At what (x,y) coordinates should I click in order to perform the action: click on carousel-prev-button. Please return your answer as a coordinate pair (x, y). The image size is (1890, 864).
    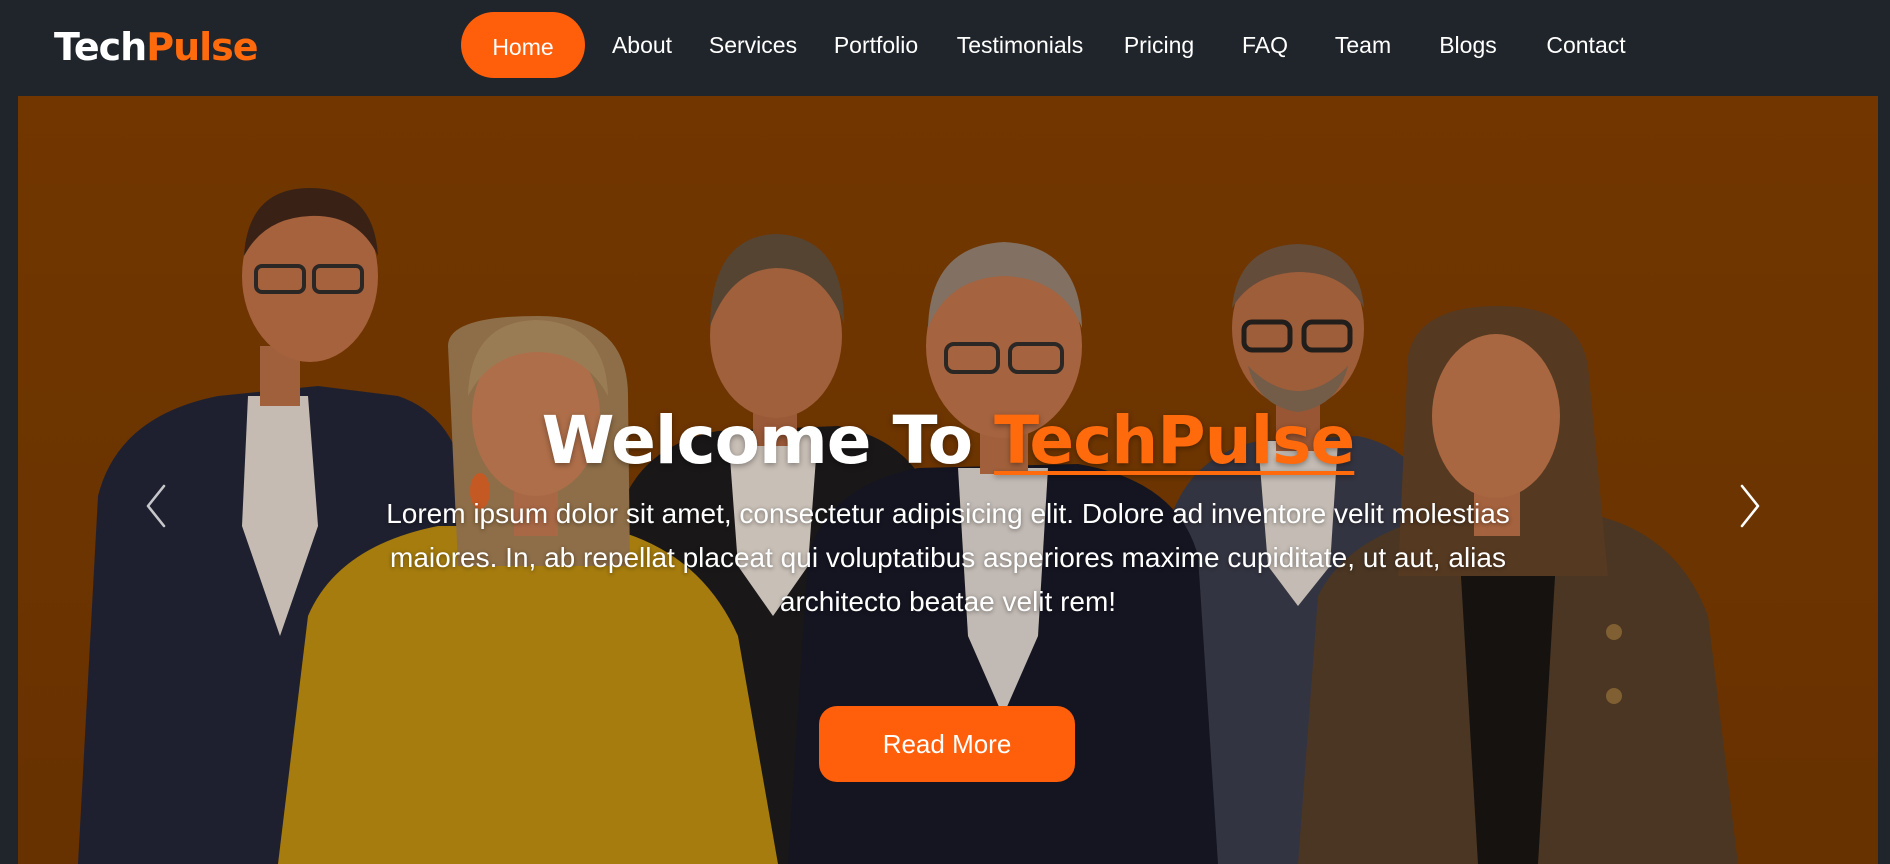
    Looking at the image, I should click on (156, 506).